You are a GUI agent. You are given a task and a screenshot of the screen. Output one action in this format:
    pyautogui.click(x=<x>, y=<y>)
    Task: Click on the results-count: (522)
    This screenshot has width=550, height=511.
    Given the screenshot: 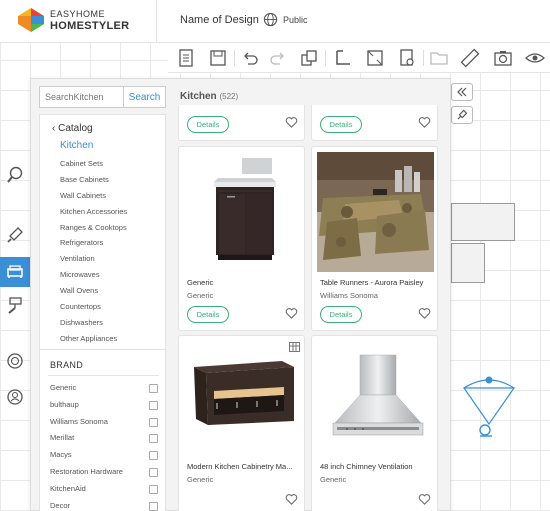 What is the action you would take?
    pyautogui.click(x=229, y=96)
    